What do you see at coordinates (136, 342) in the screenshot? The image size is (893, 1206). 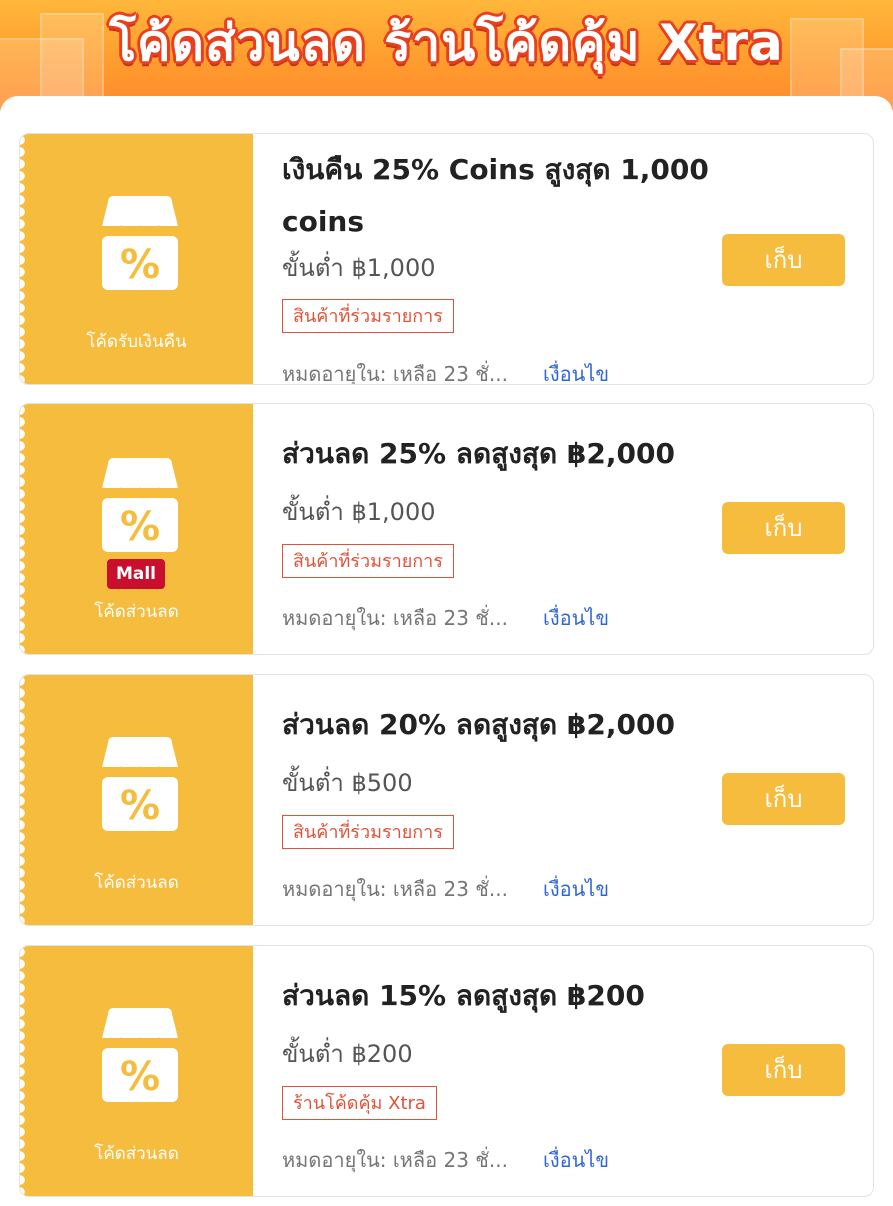 I see `stub-label: โค้ดรับเงินคืน` at bounding box center [136, 342].